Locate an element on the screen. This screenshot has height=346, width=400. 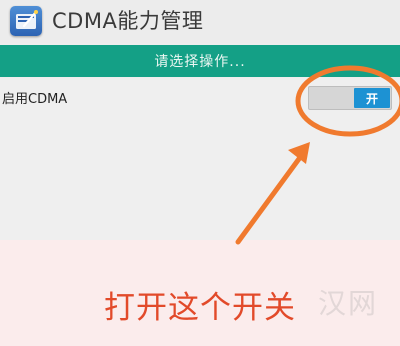
instruction-caption: 打开这个开关 is located at coordinates (200, 308).